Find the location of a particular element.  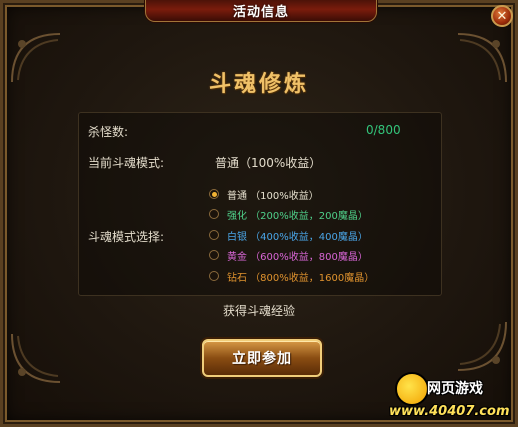

mode-option-gold: 黄金 （600%收益，800魔晶） is located at coordinates (288, 255).